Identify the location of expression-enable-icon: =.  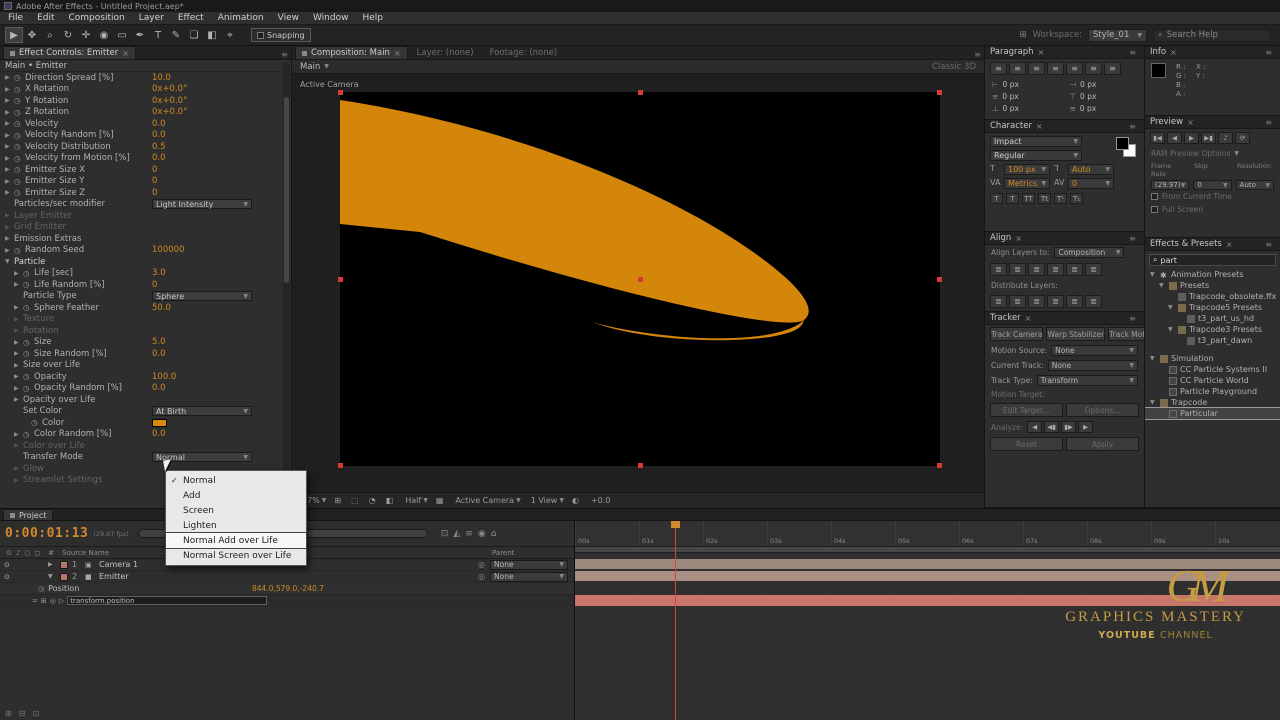
(35, 601).